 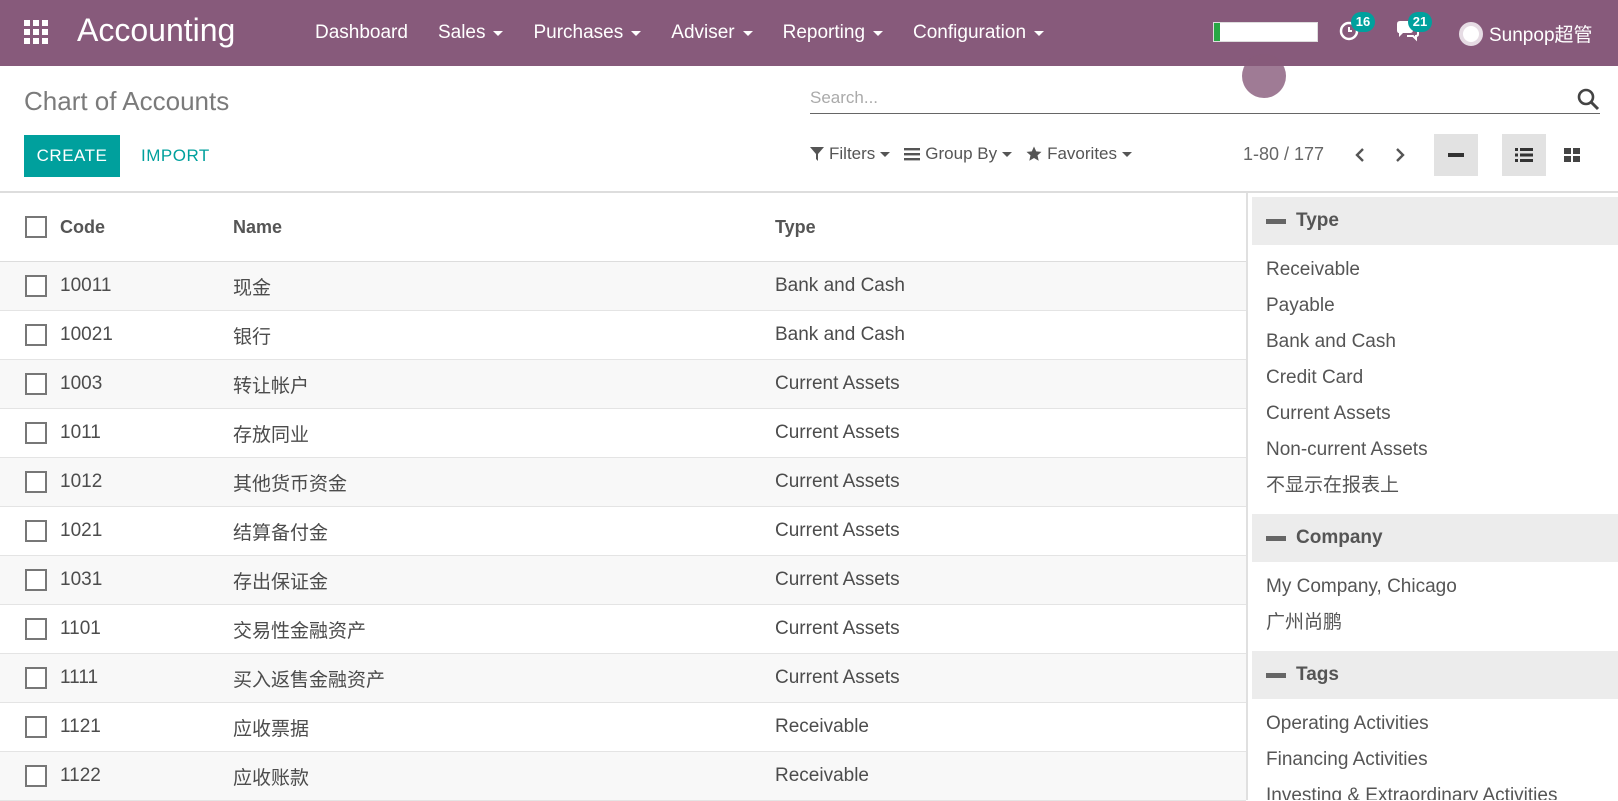 What do you see at coordinates (1433, 789) in the screenshot?
I see `panel-option: Investing & Extraordinary Activities` at bounding box center [1433, 789].